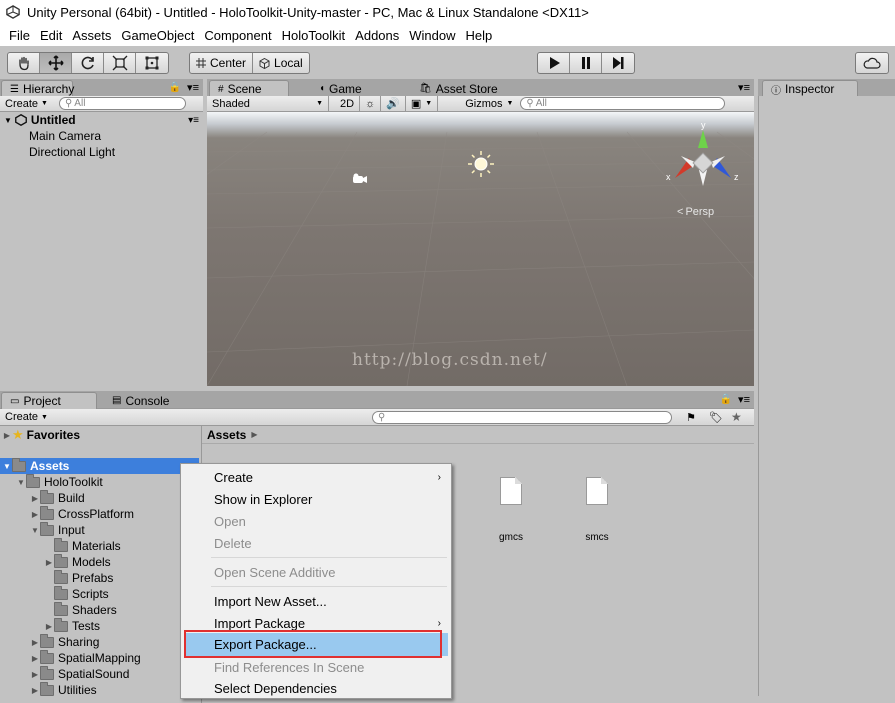  I want to click on tree-row: Prefabs, so click(99, 577).